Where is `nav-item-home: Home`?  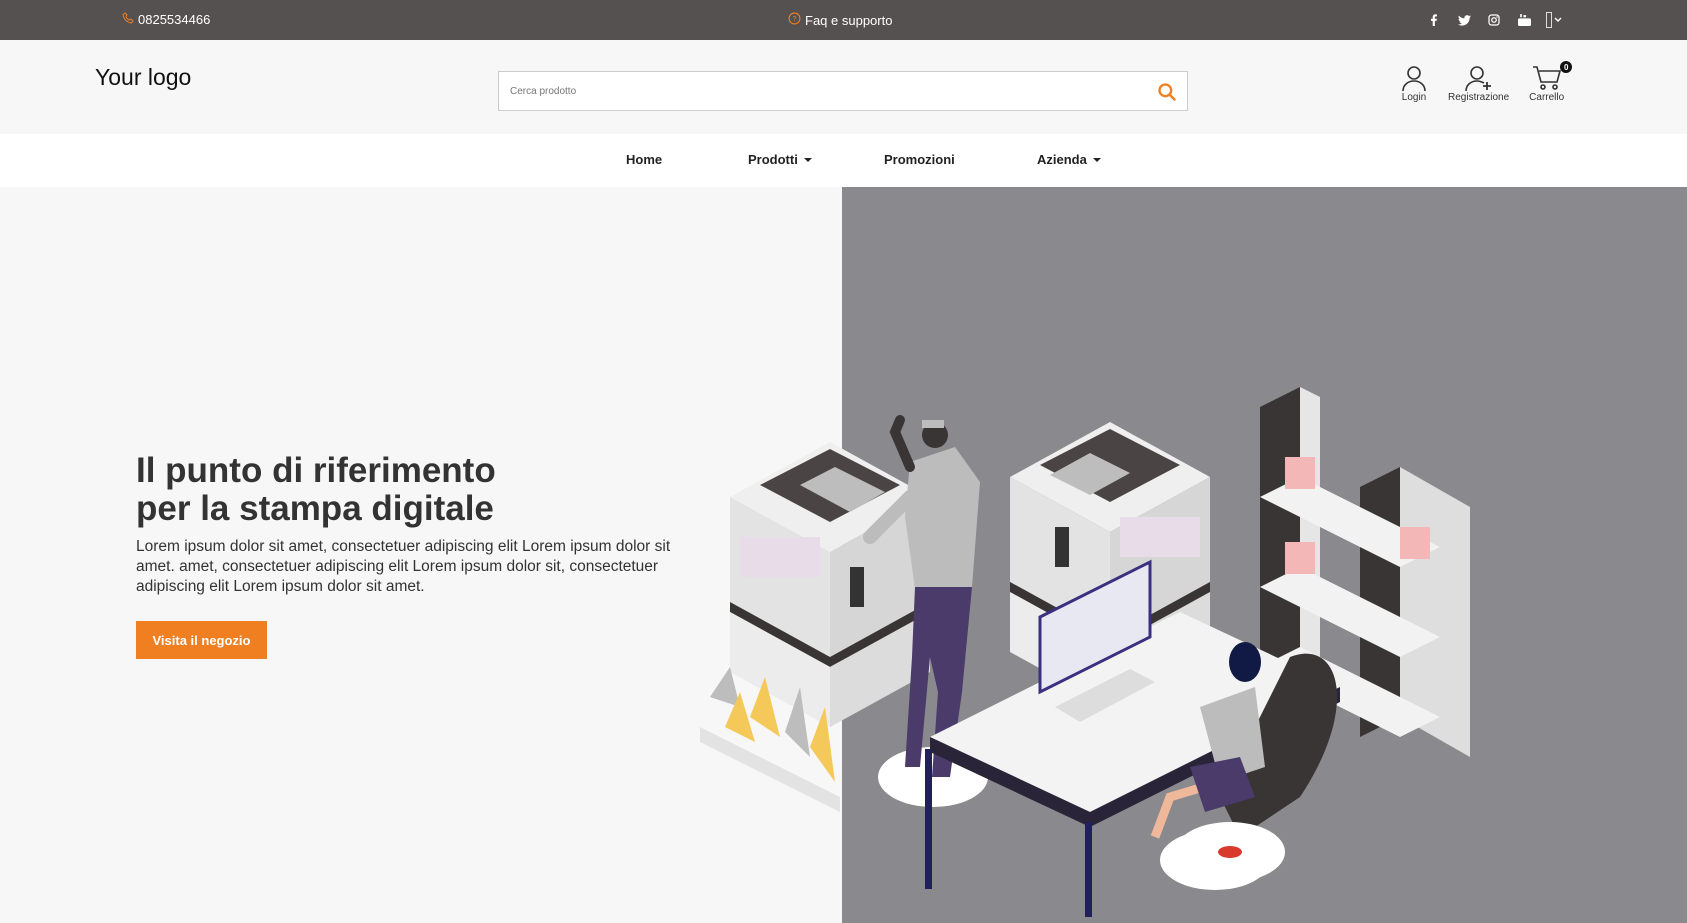
nav-item-home: Home is located at coordinates (644, 159).